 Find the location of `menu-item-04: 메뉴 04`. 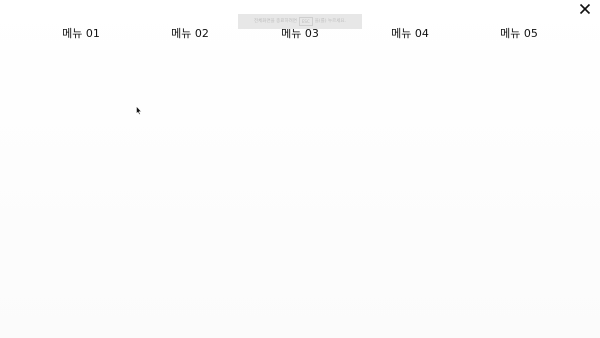

menu-item-04: 메뉴 04 is located at coordinates (410, 34).